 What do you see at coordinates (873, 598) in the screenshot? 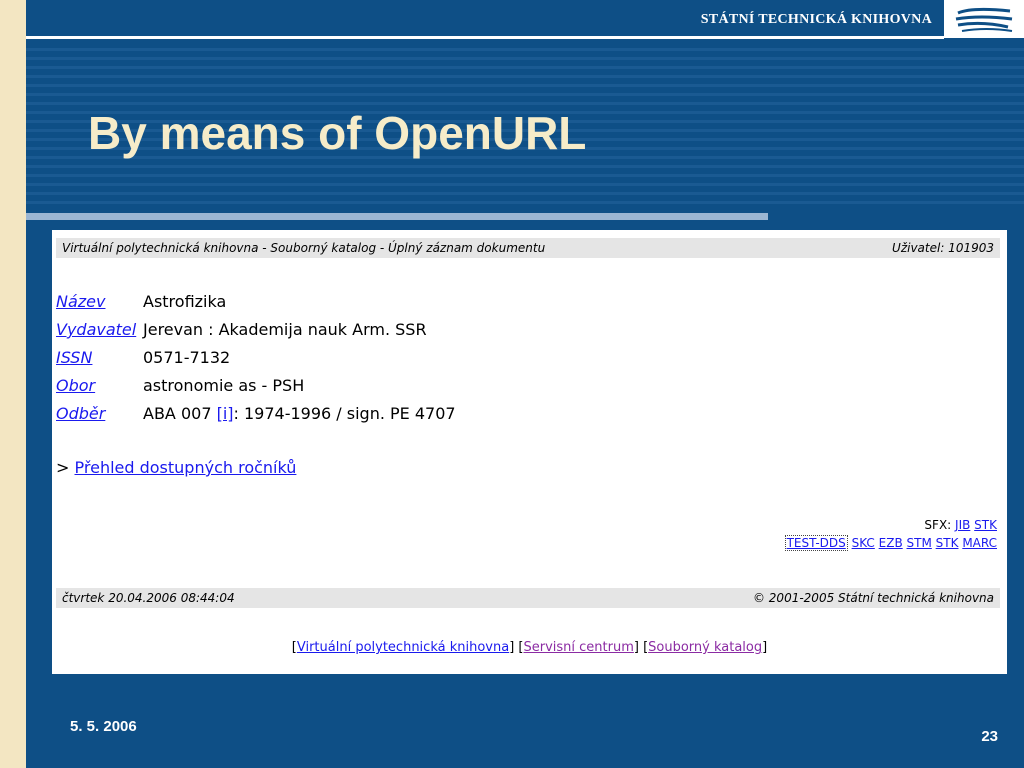
I see `copyright: © 2001-2005 Státní technická knihovna` at bounding box center [873, 598].